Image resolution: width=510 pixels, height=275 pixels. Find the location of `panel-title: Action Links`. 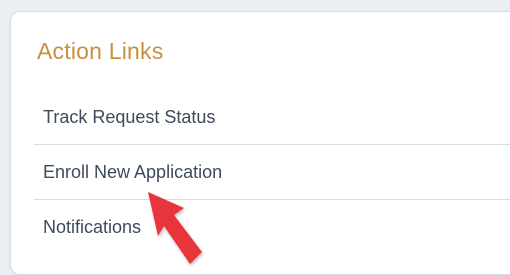

panel-title: Action Links is located at coordinates (100, 51).